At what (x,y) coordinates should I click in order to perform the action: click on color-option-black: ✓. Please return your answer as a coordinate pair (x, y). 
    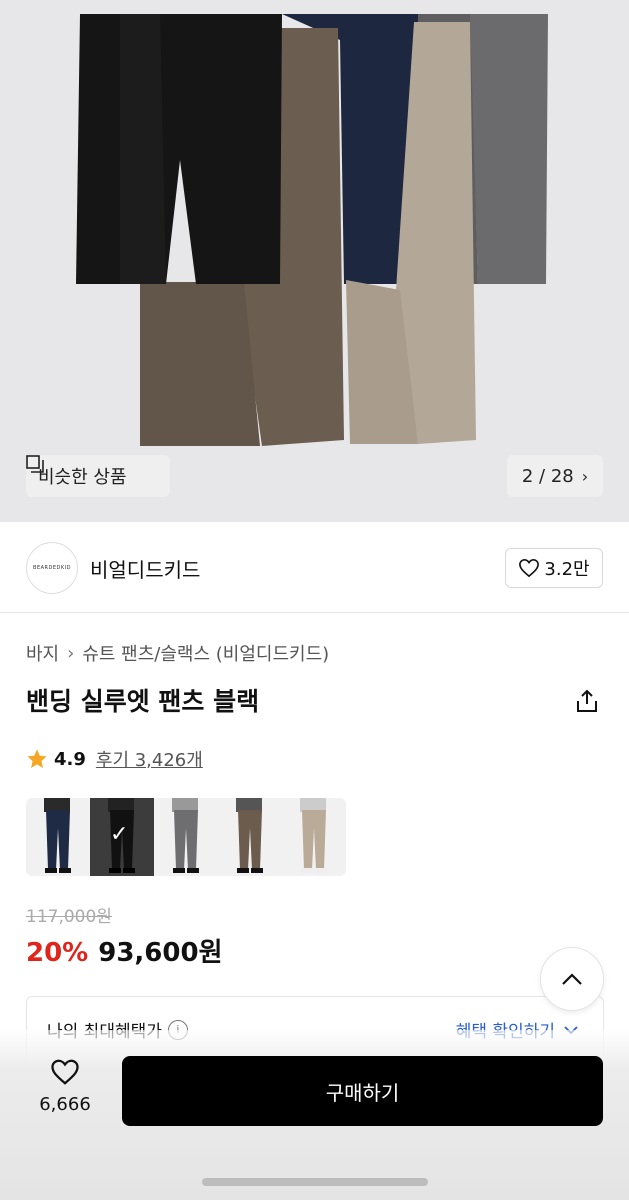
    Looking at the image, I should click on (122, 837).